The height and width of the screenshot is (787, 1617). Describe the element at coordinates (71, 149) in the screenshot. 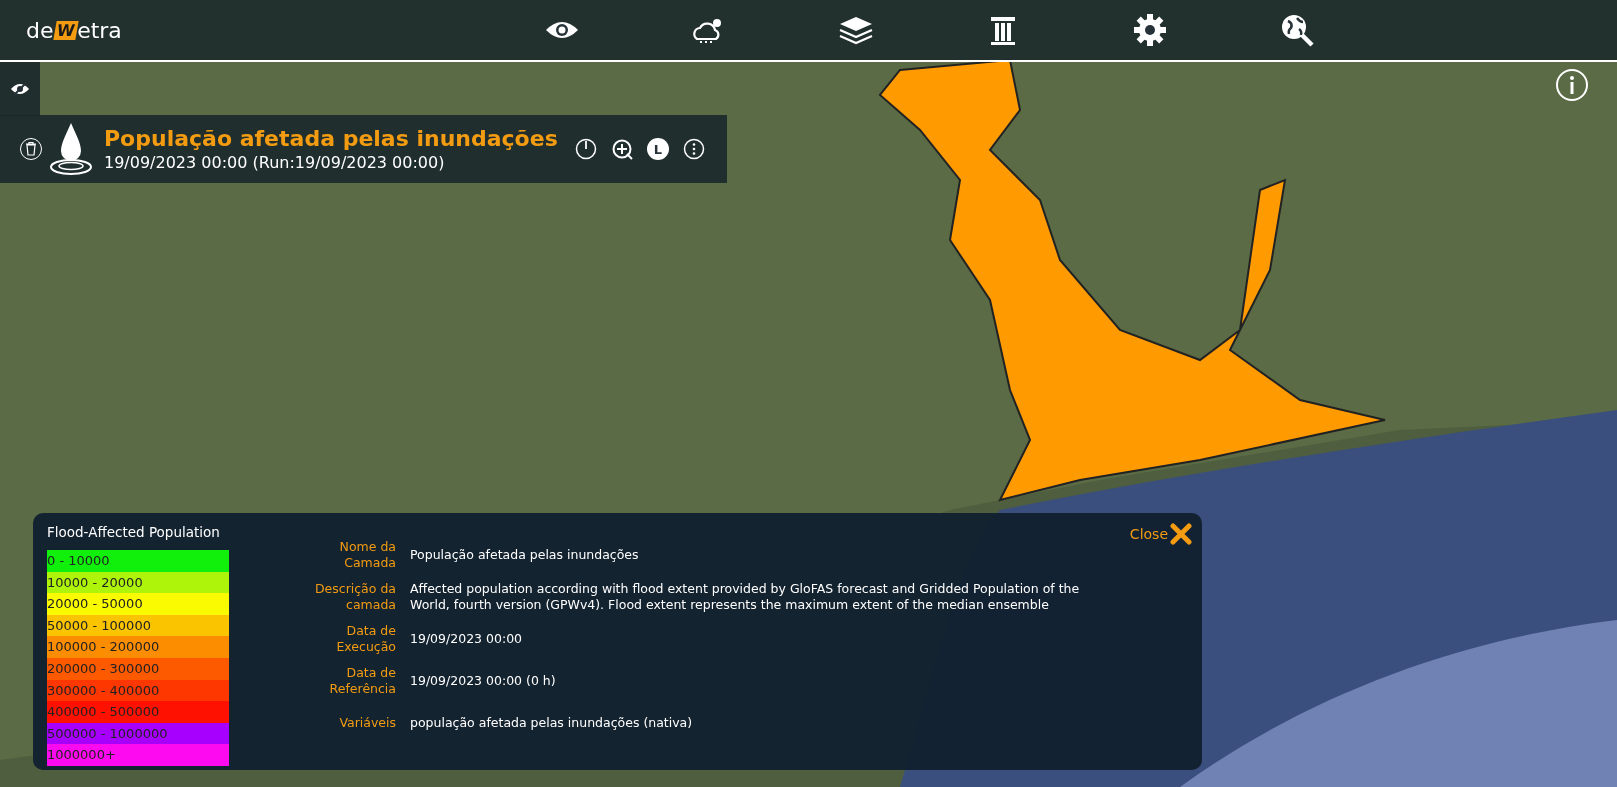

I see `water-drop-icon` at that location.